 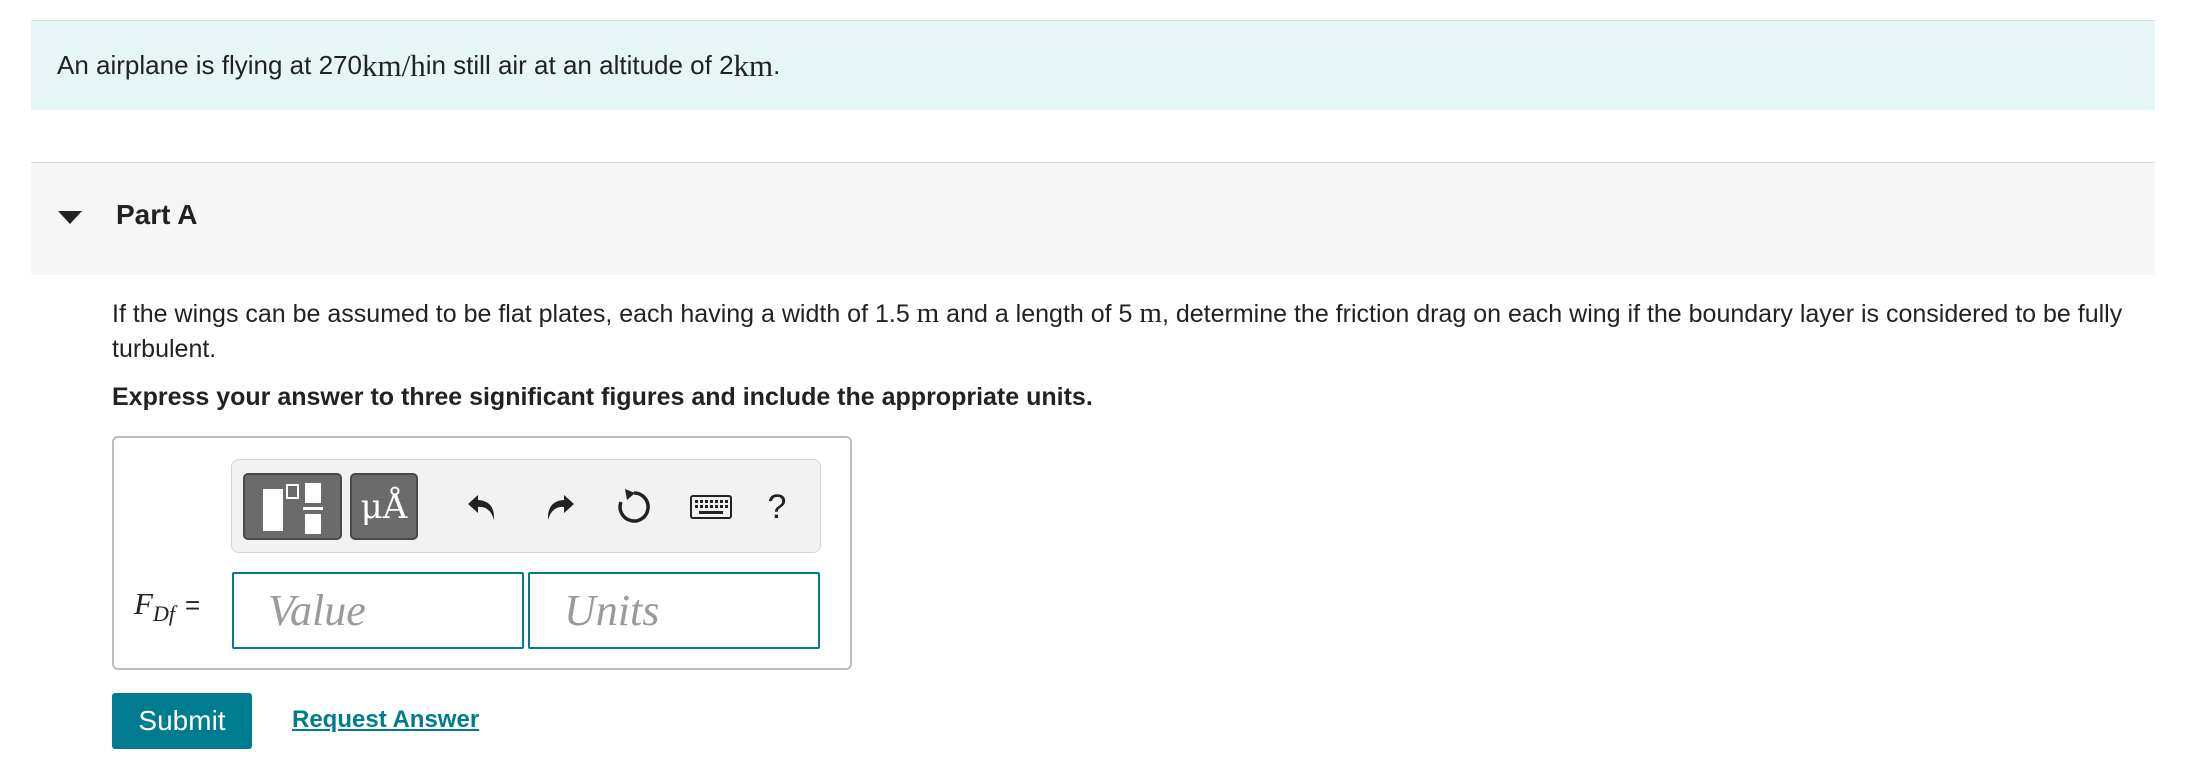 What do you see at coordinates (70, 217) in the screenshot?
I see `collapse-caret-icon` at bounding box center [70, 217].